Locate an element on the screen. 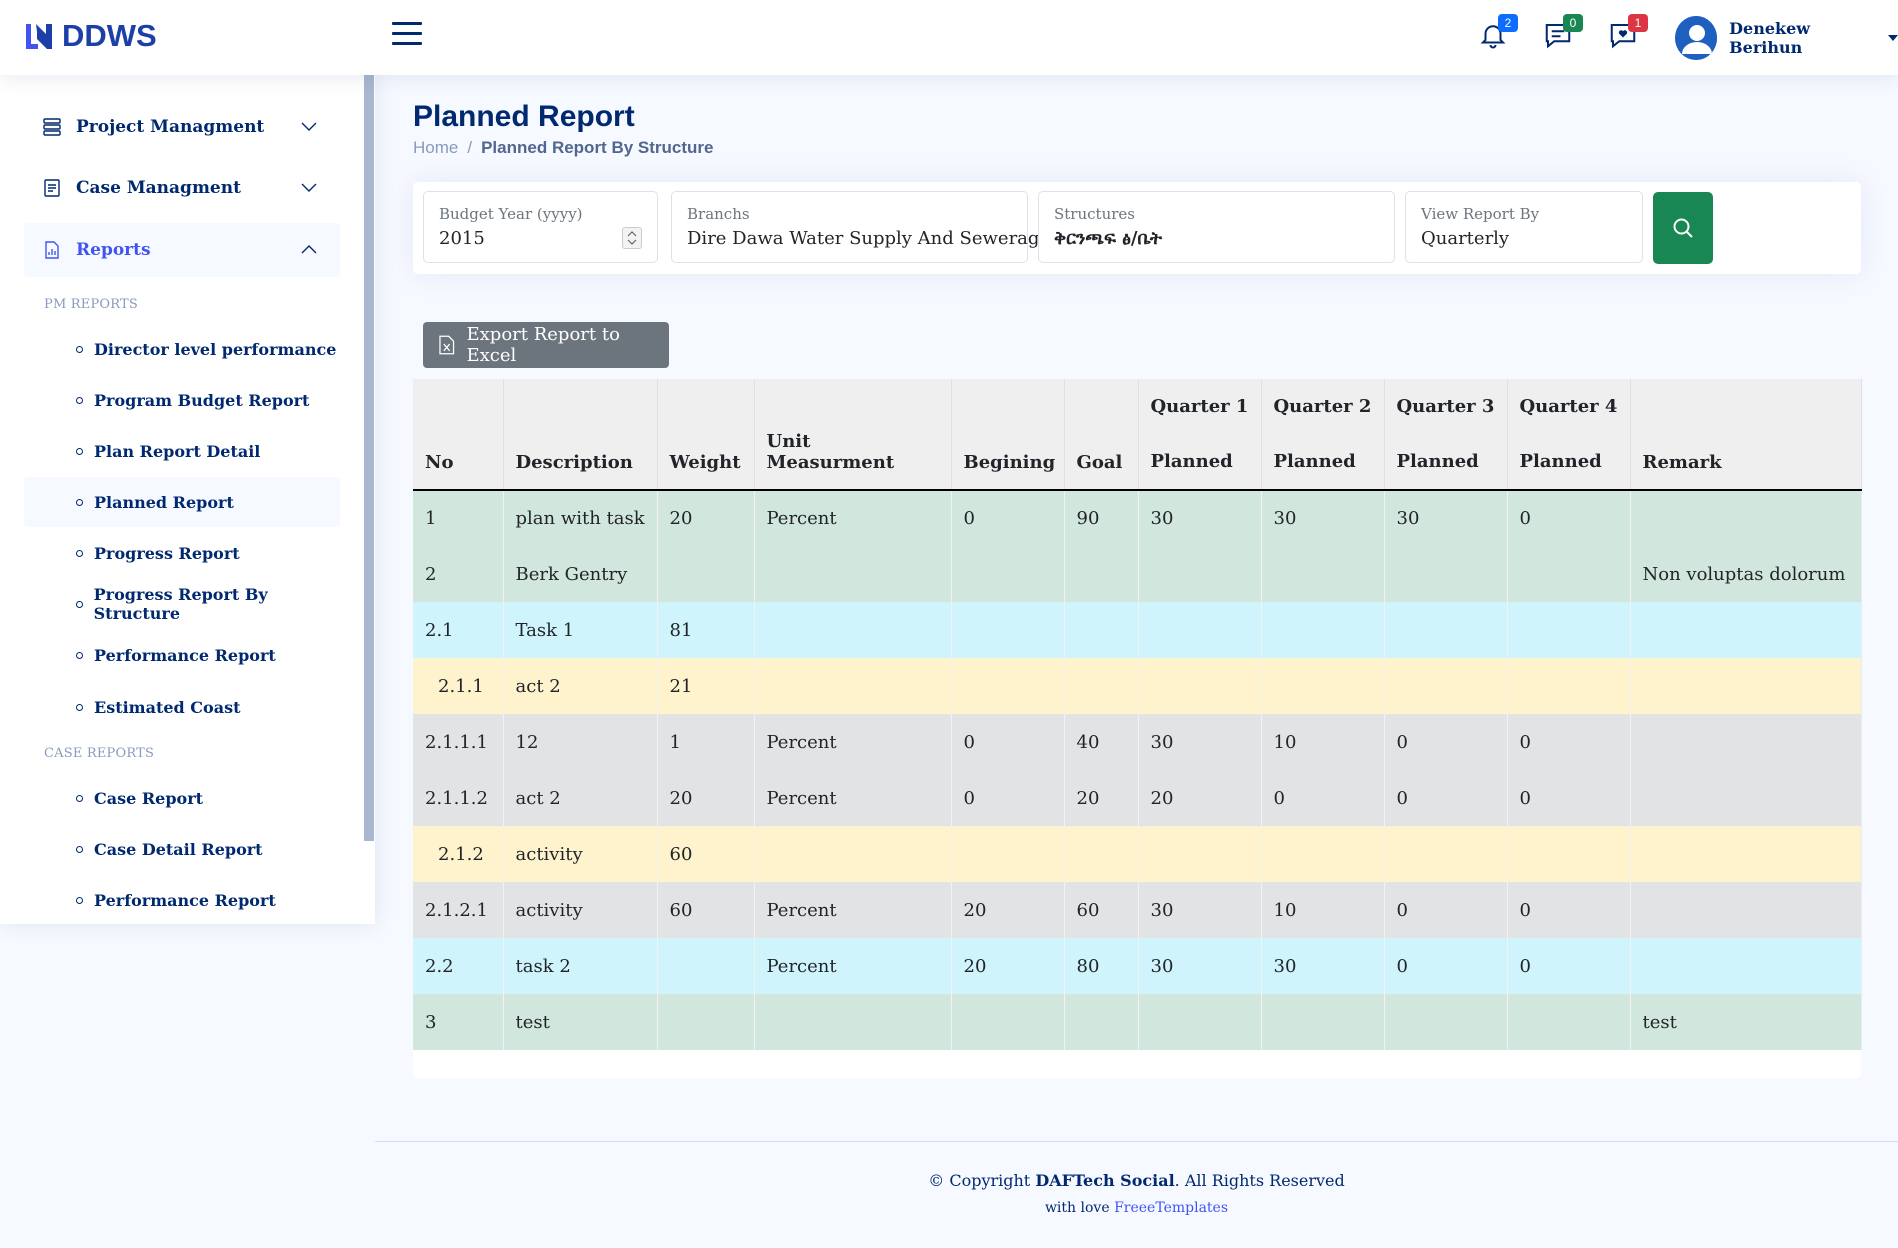  sidebar-toggle-button is located at coordinates (407, 37).